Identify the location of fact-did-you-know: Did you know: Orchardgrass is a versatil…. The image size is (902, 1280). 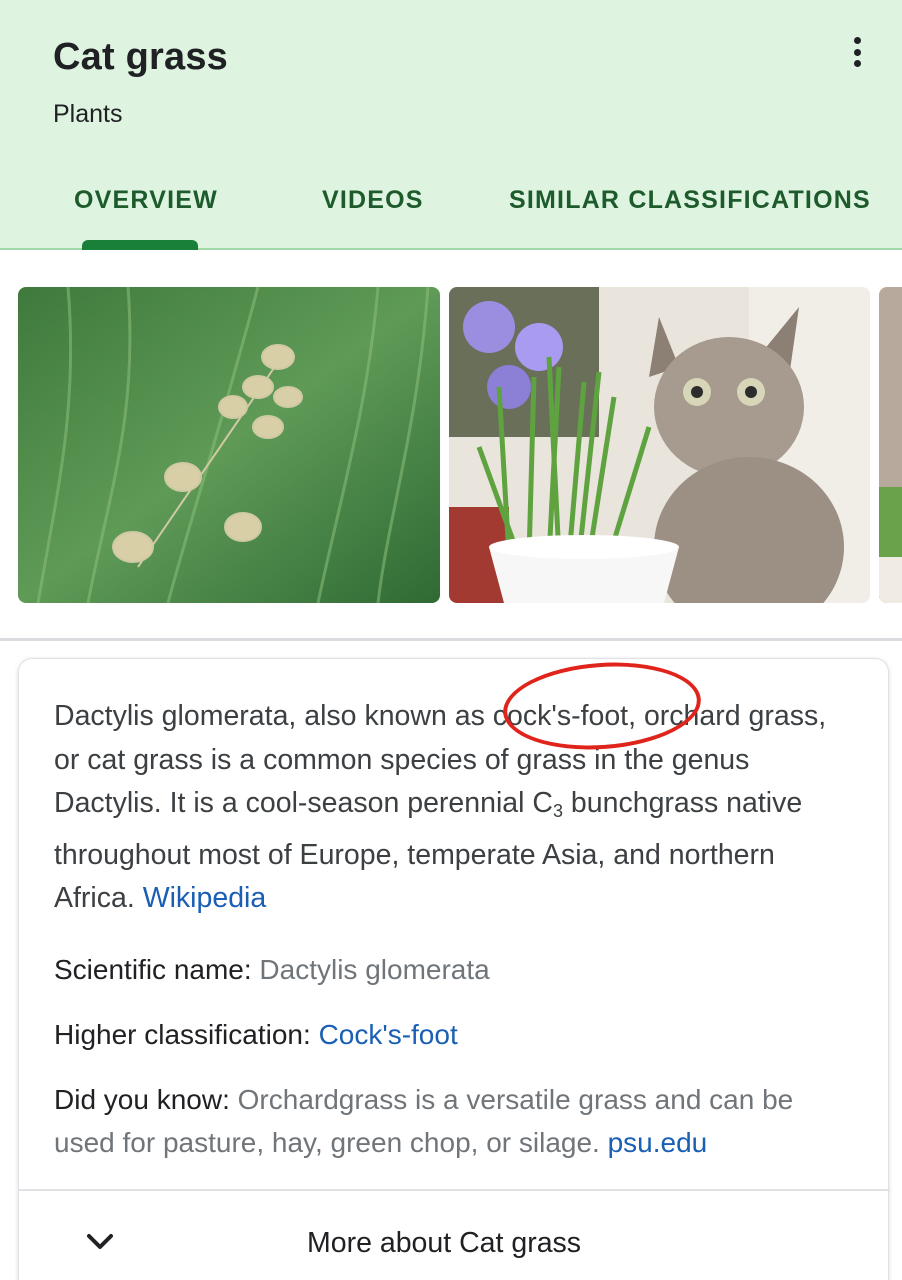
(454, 1121).